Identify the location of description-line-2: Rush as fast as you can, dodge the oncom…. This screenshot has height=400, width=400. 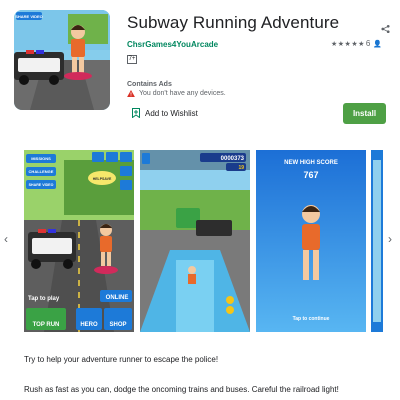
(181, 389).